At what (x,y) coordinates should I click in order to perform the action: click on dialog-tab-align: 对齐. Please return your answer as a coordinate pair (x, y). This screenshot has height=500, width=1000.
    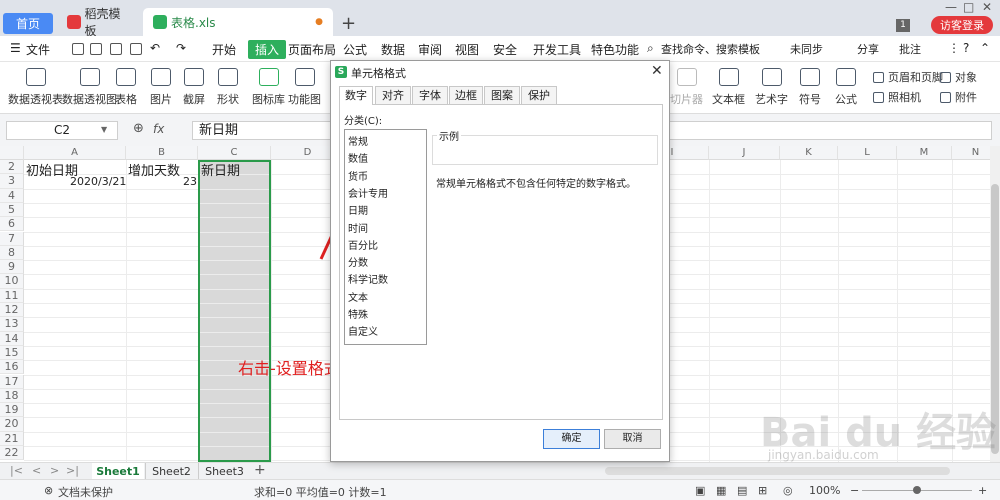
    Looking at the image, I should click on (393, 95).